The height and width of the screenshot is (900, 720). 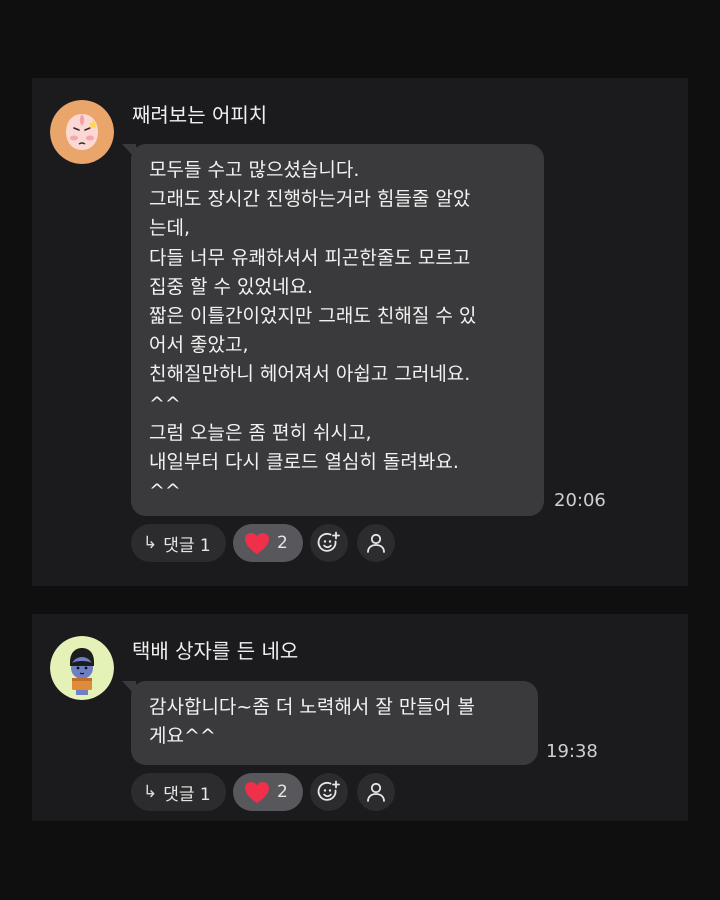 What do you see at coordinates (82, 132) in the screenshot?
I see `apeach-avatar-icon` at bounding box center [82, 132].